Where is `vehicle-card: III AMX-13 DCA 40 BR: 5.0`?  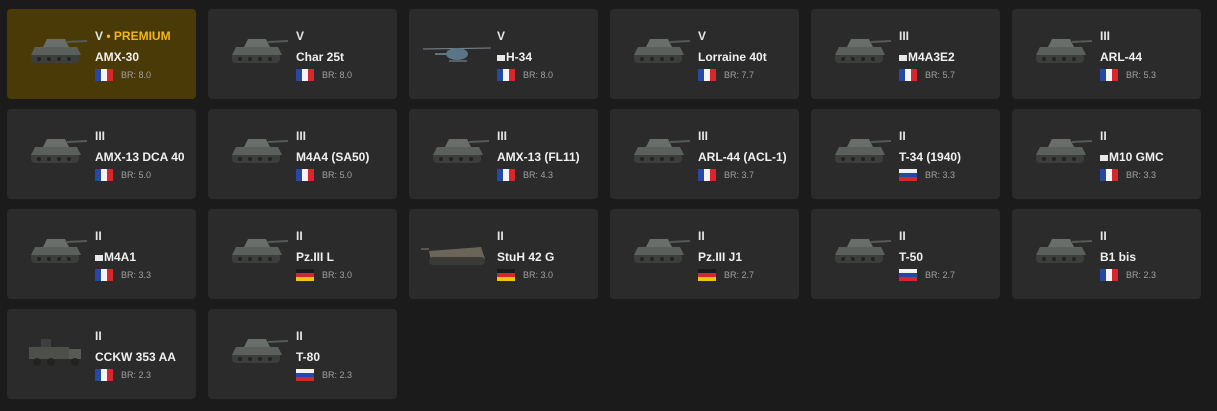 vehicle-card: III AMX-13 DCA 40 BR: 5.0 is located at coordinates (101, 154).